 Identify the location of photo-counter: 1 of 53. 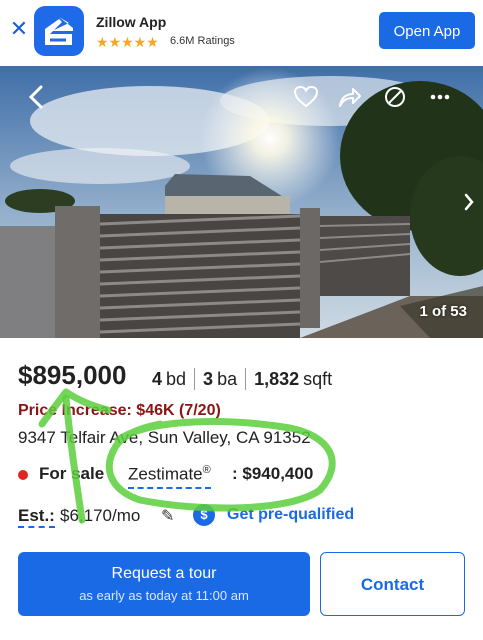
(443, 311).